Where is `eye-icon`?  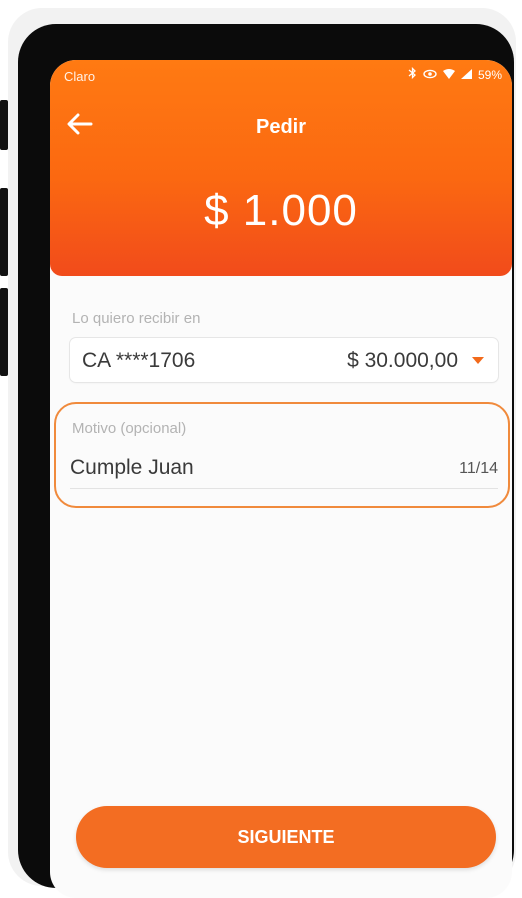 eye-icon is located at coordinates (430, 75).